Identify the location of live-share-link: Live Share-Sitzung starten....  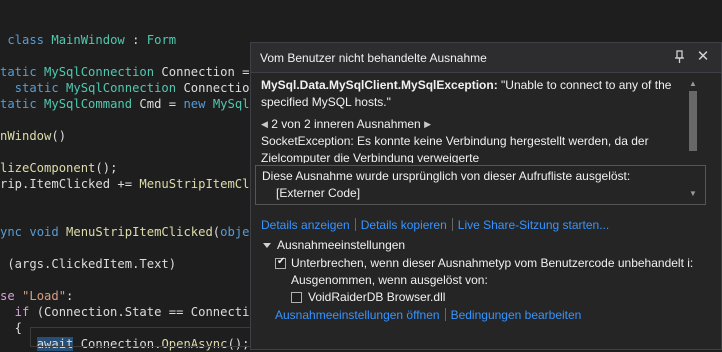
(533, 225).